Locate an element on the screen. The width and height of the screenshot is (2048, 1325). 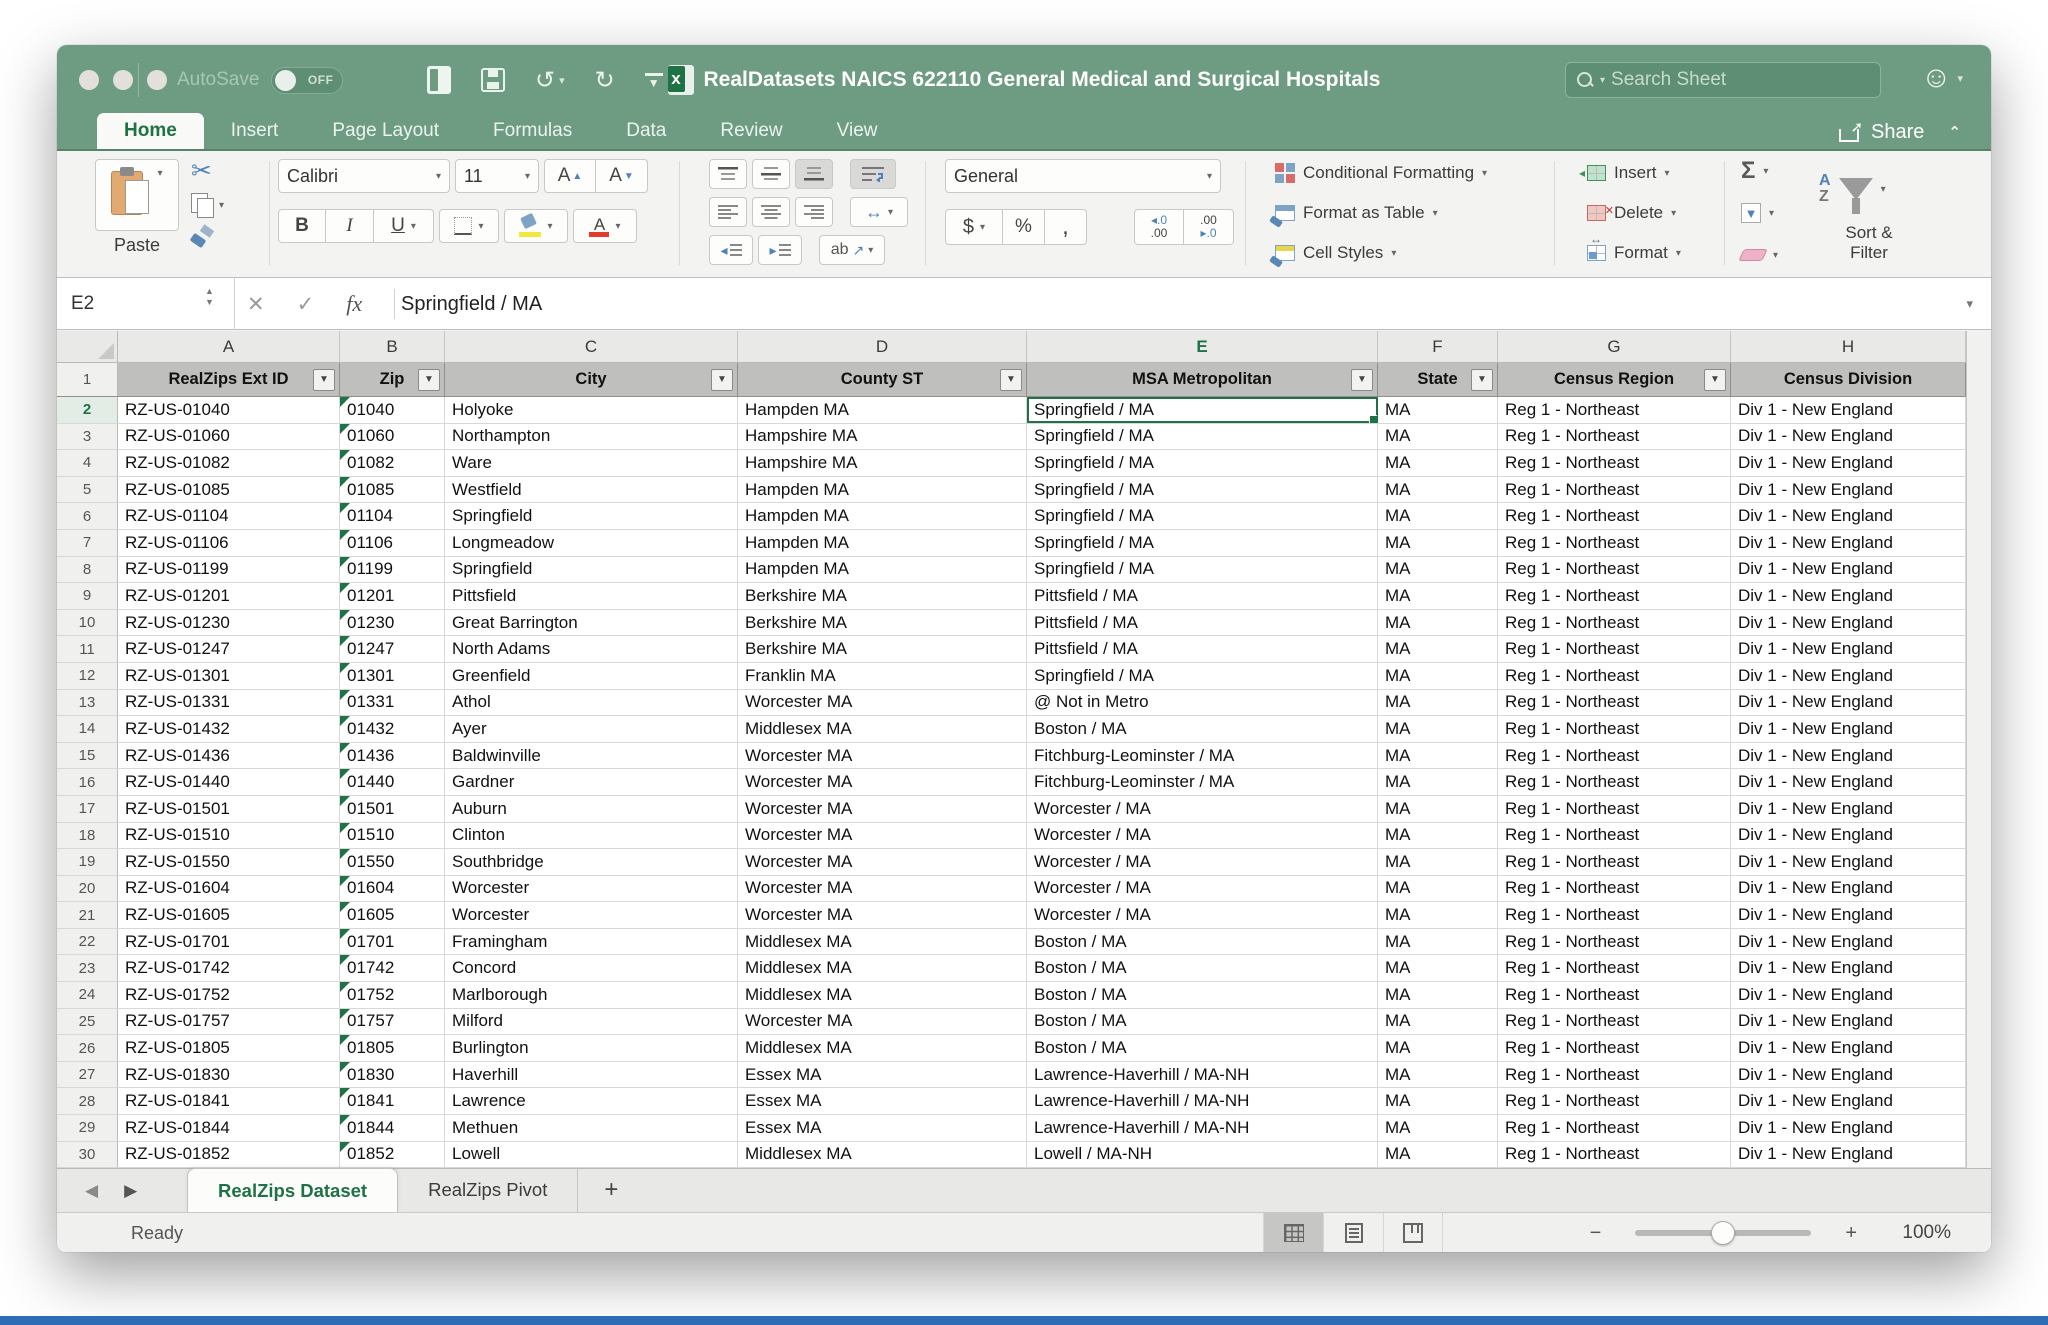
cell: RZ-US-01432 is located at coordinates (229, 729).